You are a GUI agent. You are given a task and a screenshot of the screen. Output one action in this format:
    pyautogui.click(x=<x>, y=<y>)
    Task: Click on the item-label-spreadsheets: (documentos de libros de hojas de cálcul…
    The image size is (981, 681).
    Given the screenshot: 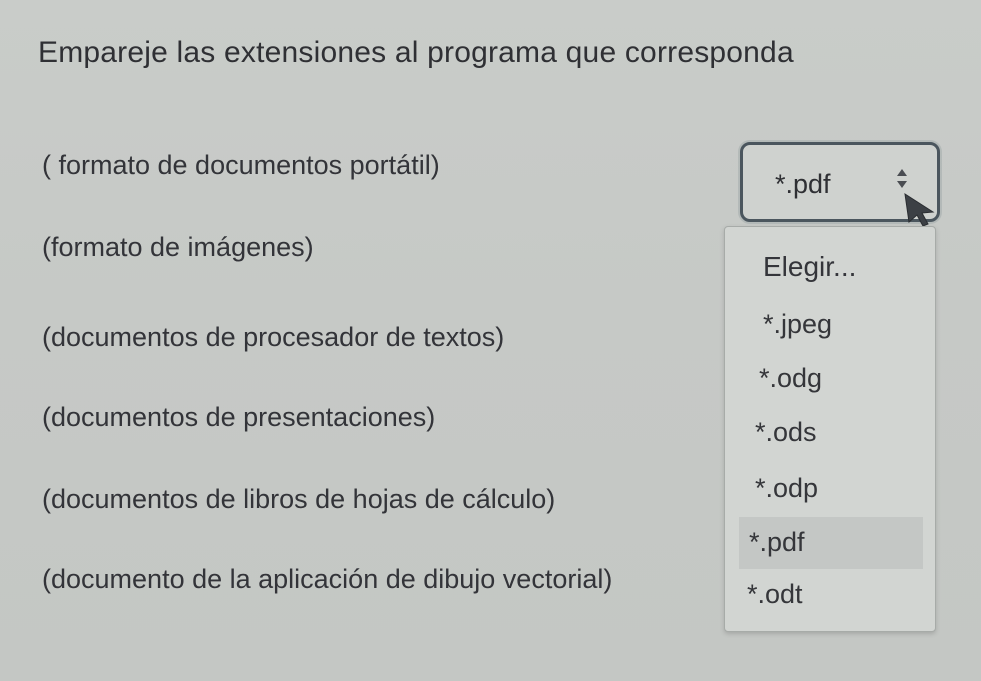 What is the action you would take?
    pyautogui.click(x=299, y=499)
    